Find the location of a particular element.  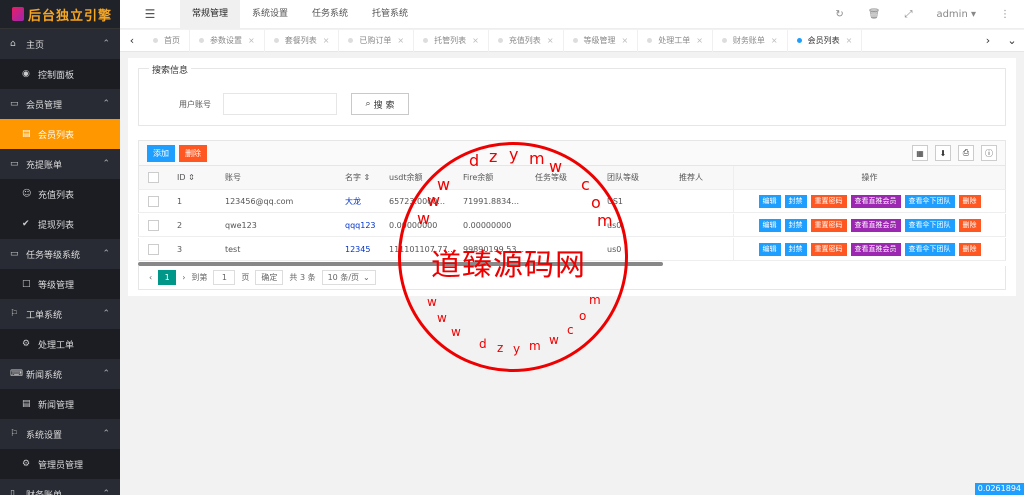

account-input is located at coordinates (280, 104).